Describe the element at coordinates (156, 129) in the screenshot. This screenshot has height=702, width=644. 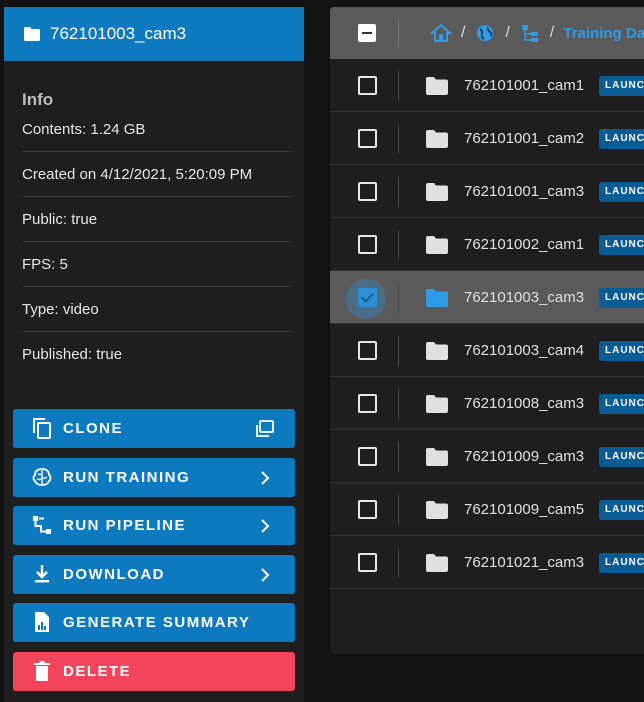
I see `info-contents: Contents: 1.24 GB` at that location.